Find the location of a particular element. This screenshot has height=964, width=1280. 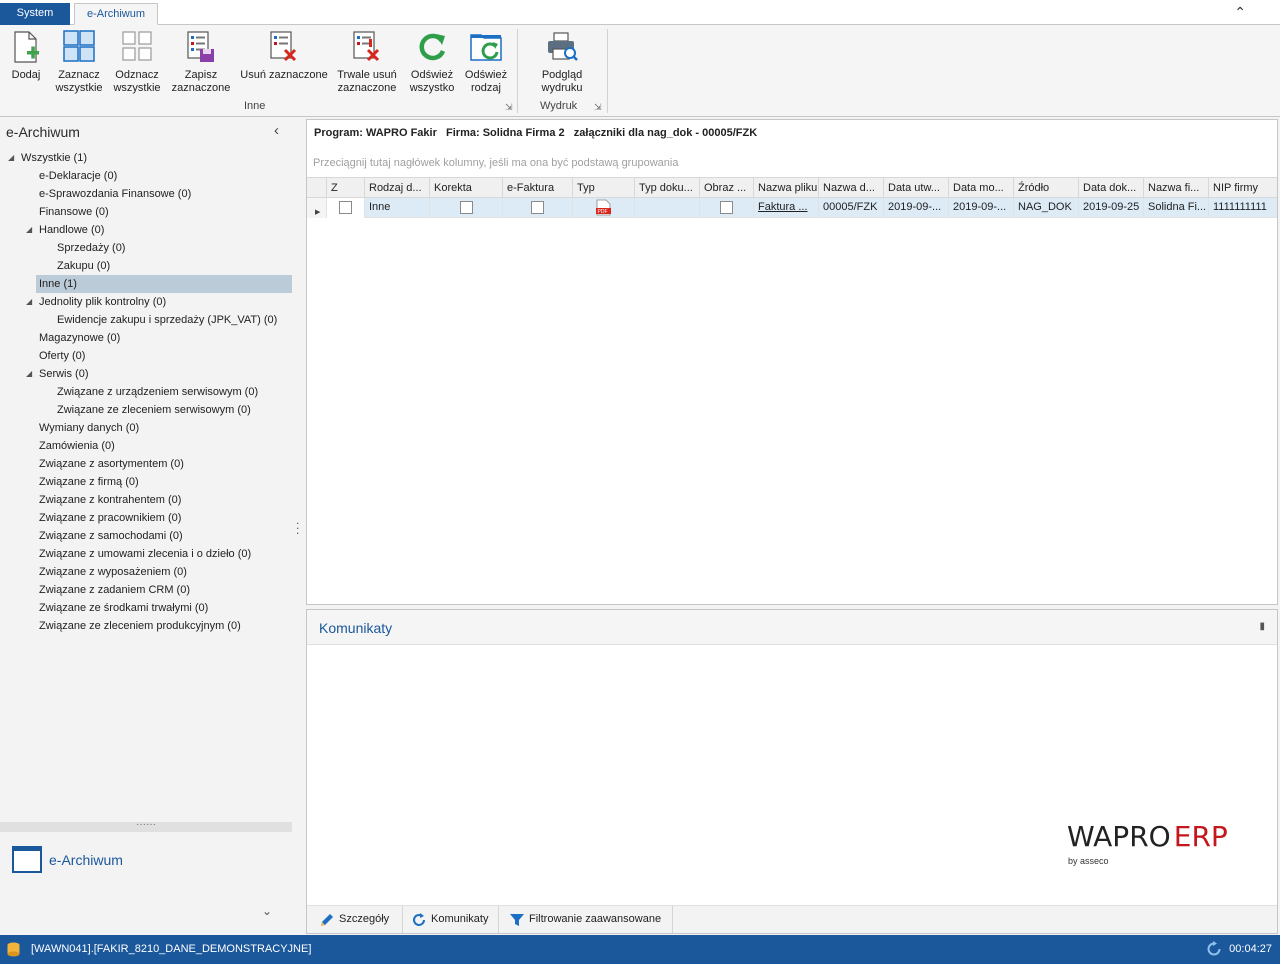

row-indicator-header is located at coordinates (317, 188).